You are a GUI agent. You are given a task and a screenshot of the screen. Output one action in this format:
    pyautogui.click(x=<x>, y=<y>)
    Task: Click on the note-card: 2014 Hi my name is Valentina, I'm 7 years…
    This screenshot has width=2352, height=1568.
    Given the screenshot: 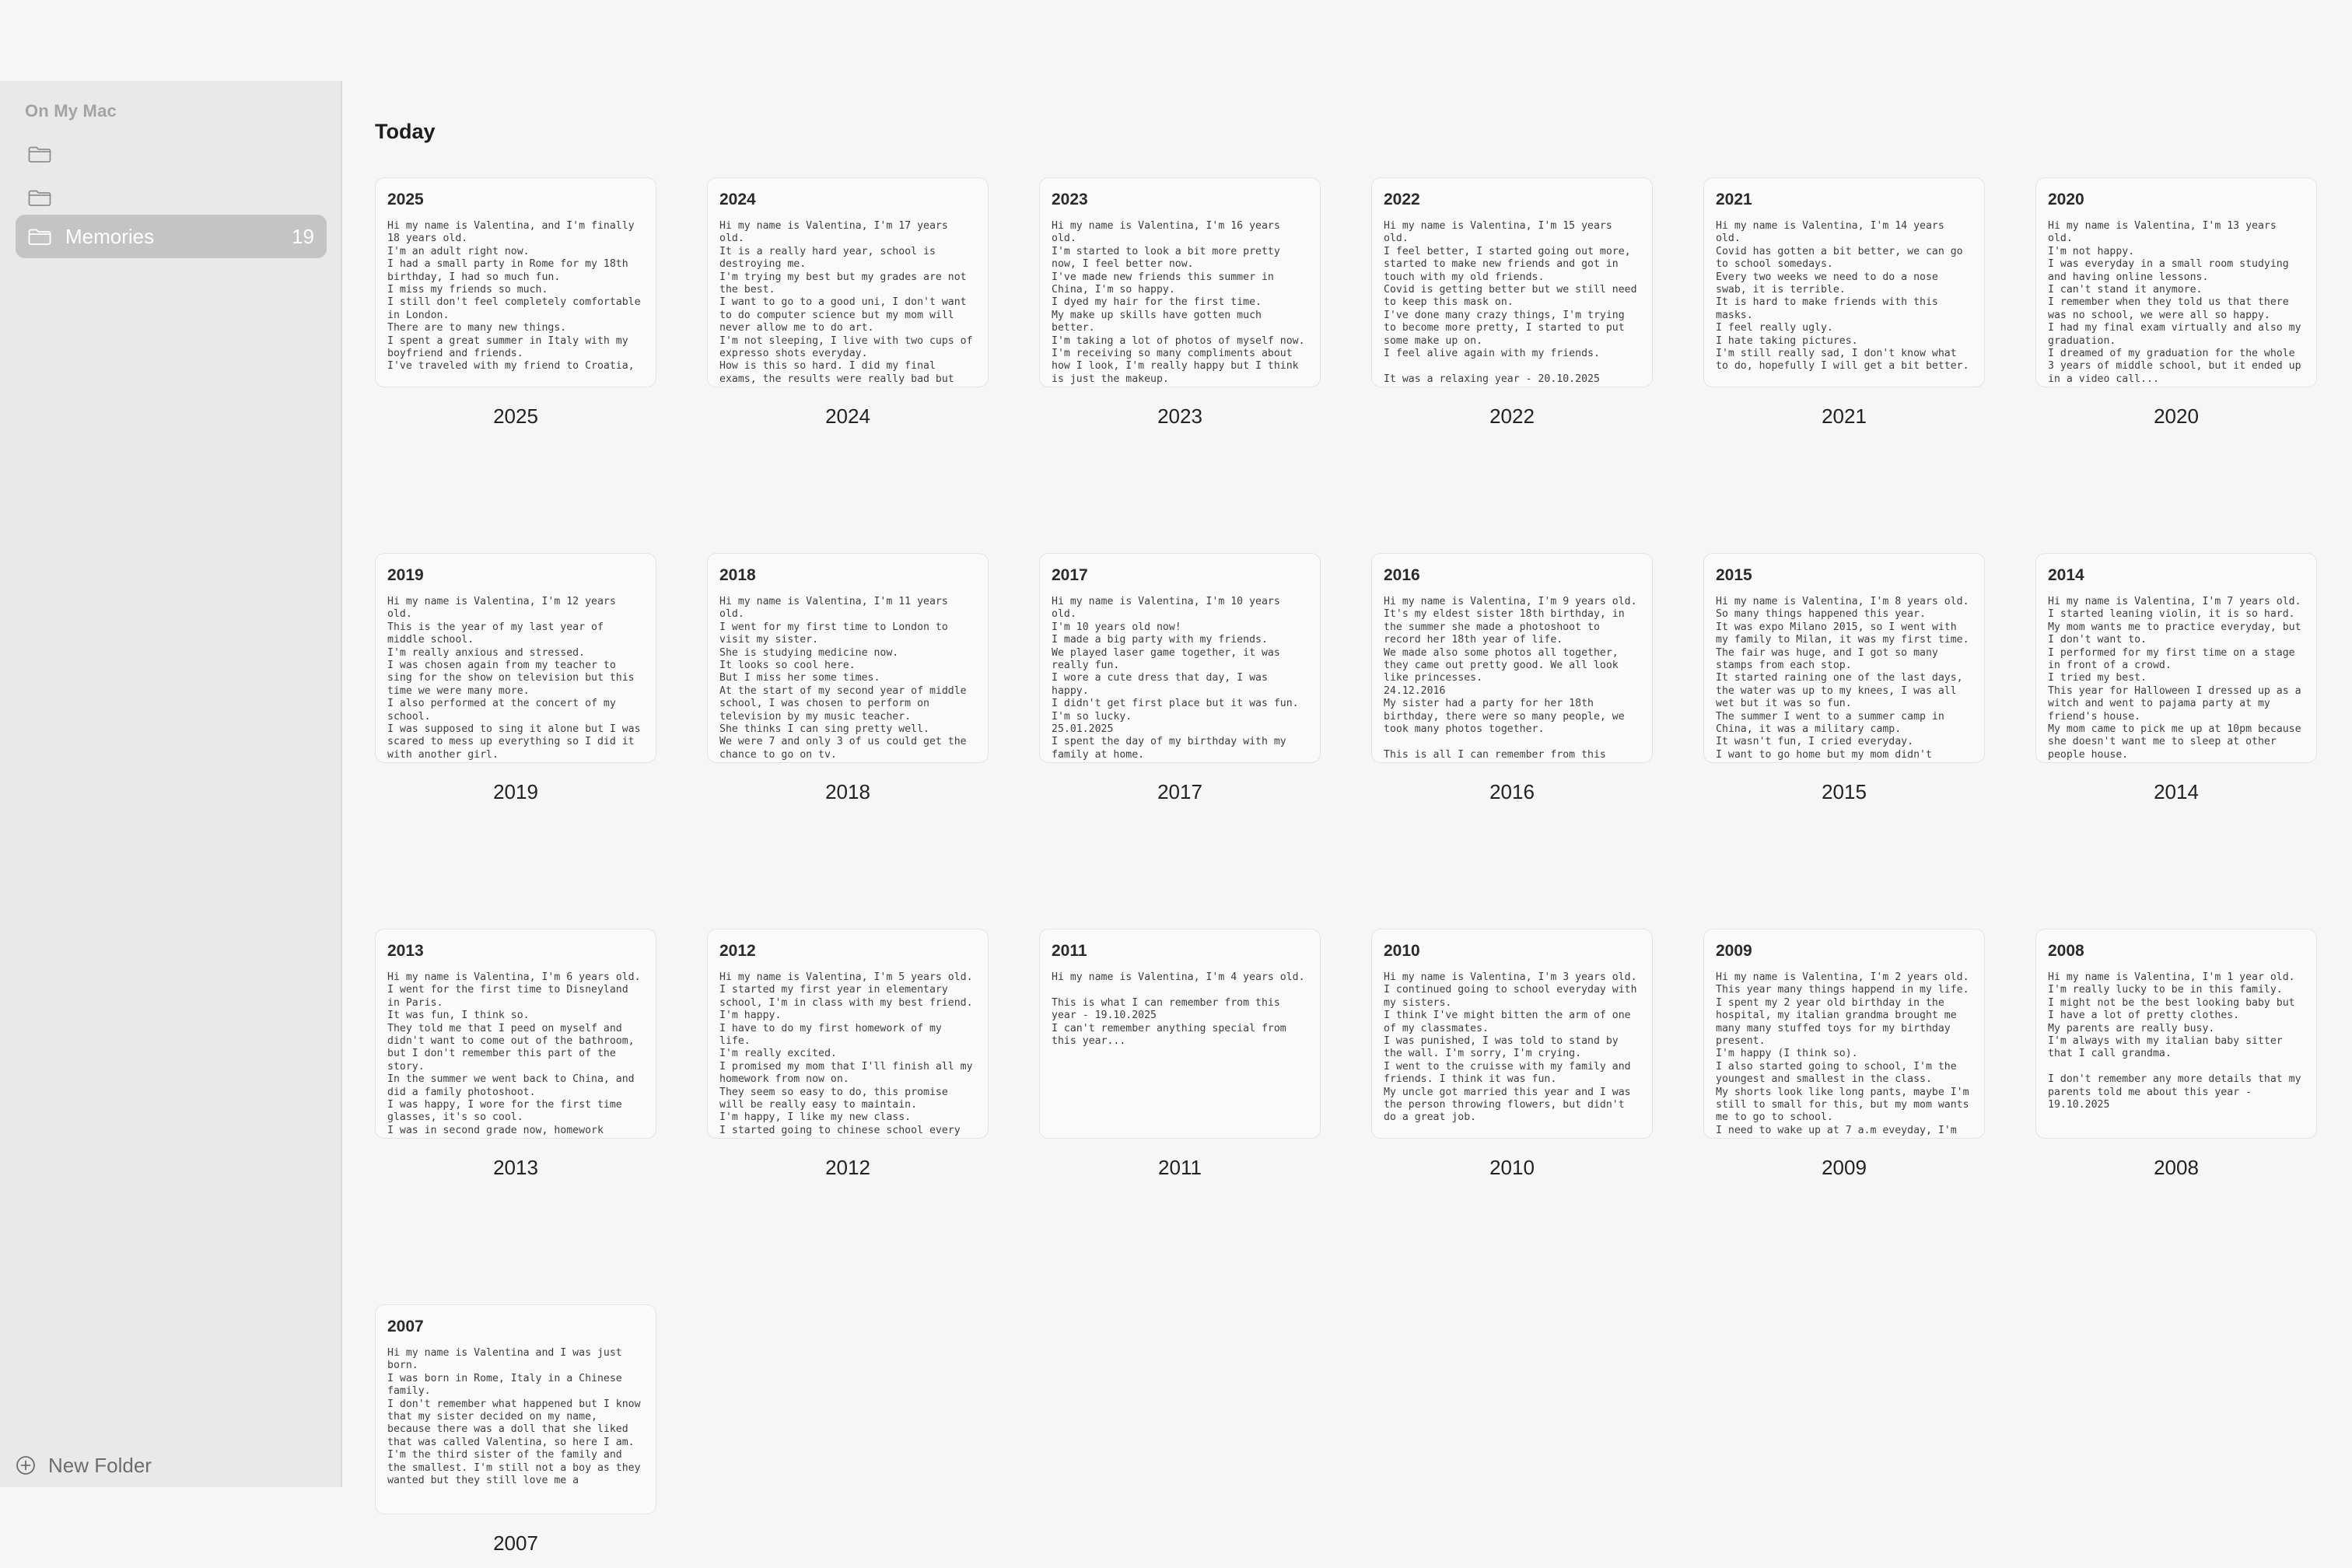 What is the action you would take?
    pyautogui.click(x=2176, y=658)
    